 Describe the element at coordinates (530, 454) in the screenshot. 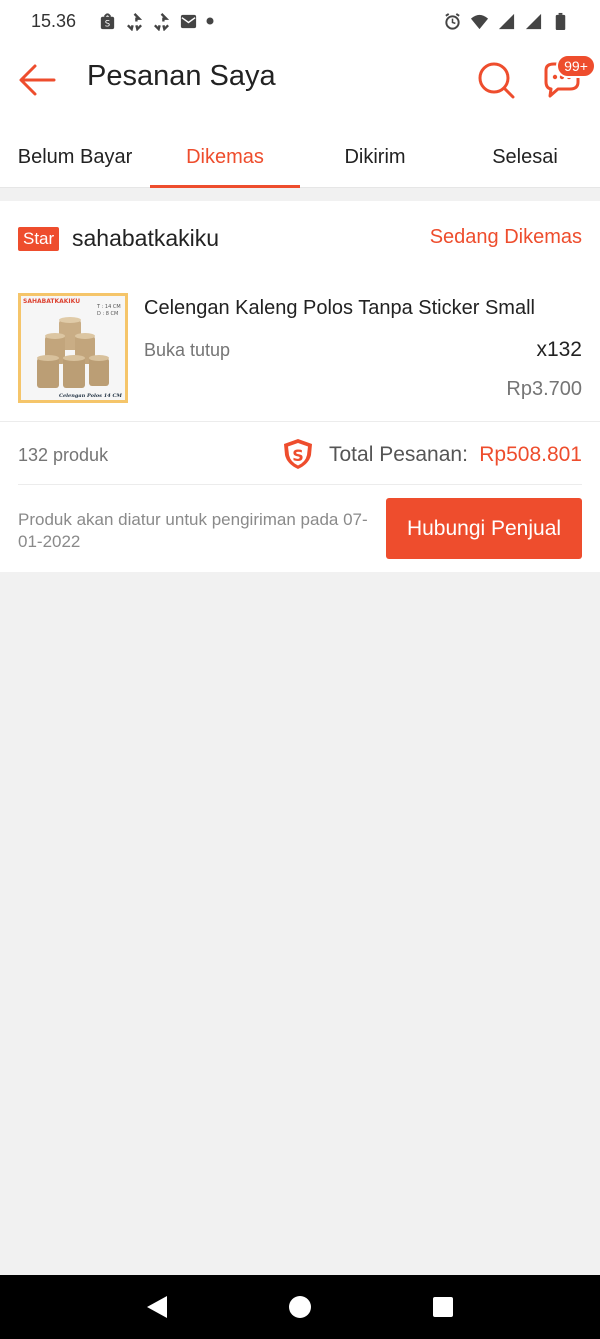

I see `total-value: Rp508.801` at that location.